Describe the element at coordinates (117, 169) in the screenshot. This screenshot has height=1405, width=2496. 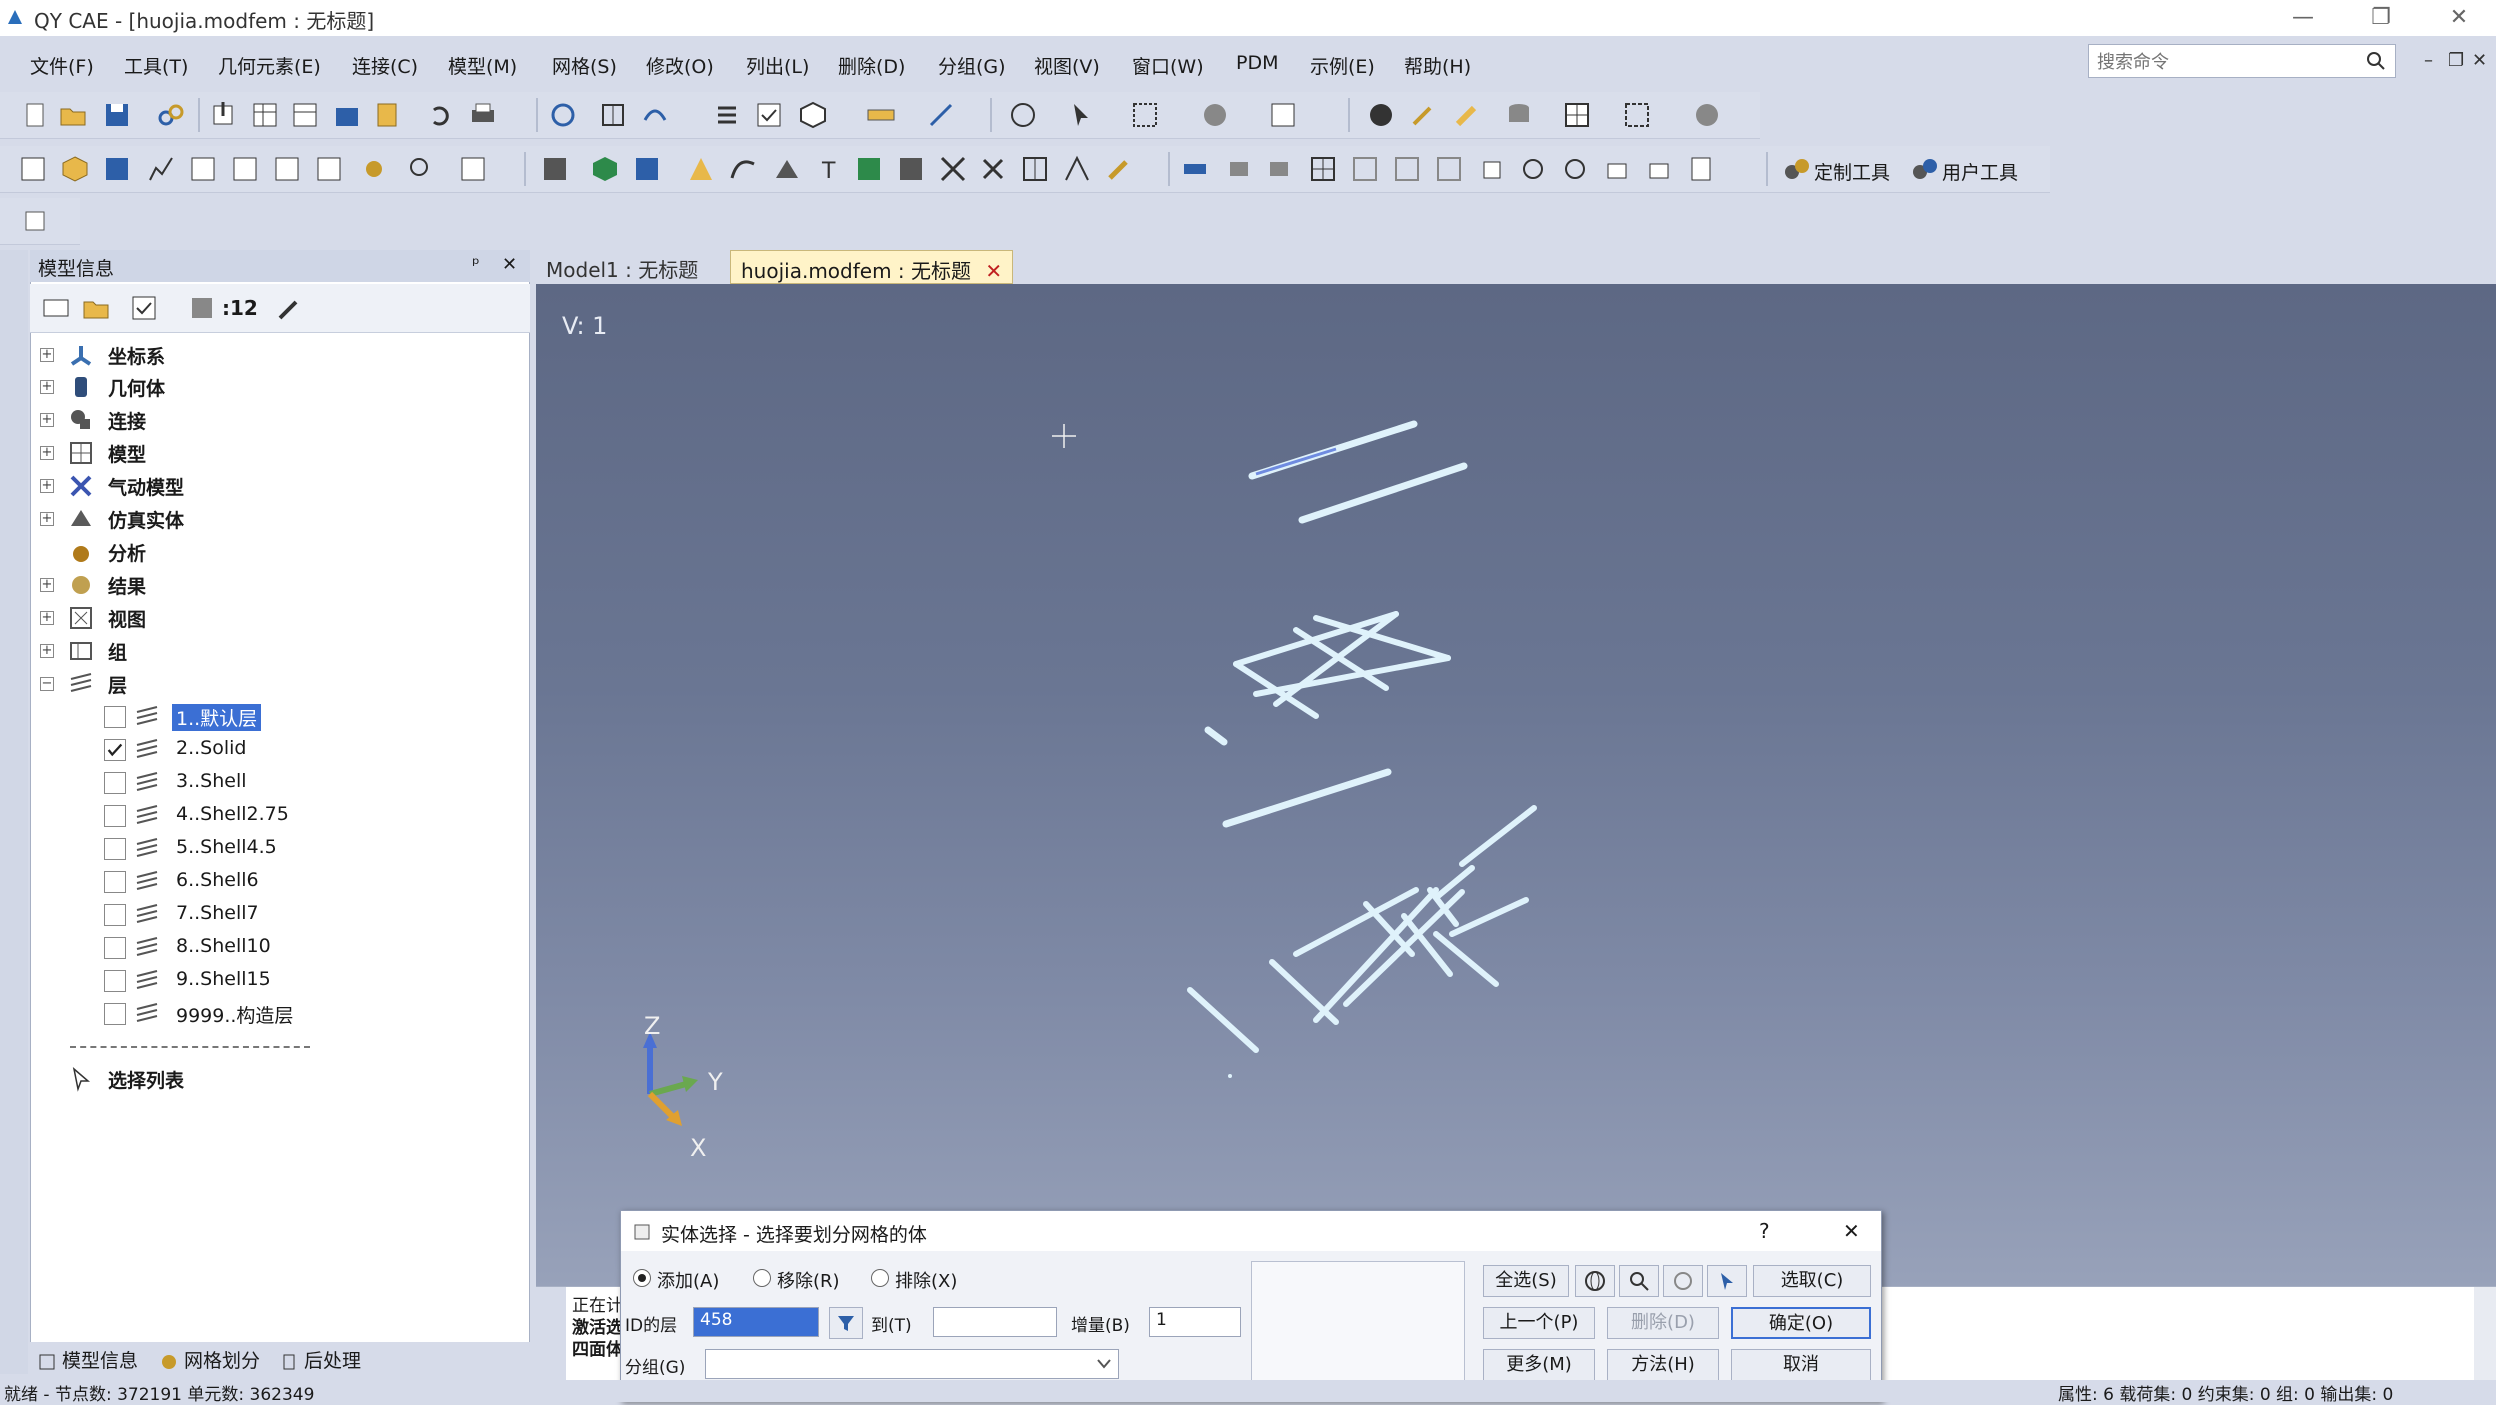
I see `material-icon` at that location.